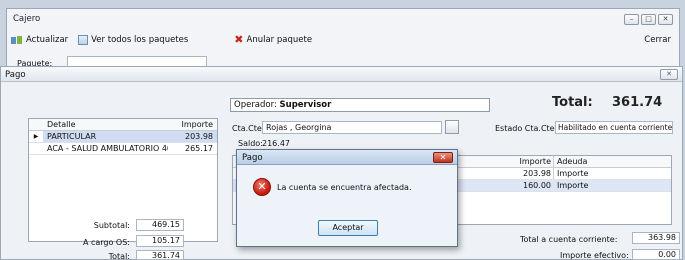 The image size is (685, 260). What do you see at coordinates (614, 127) in the screenshot?
I see `estado-field: Habilitado en cuenta corriente` at bounding box center [614, 127].